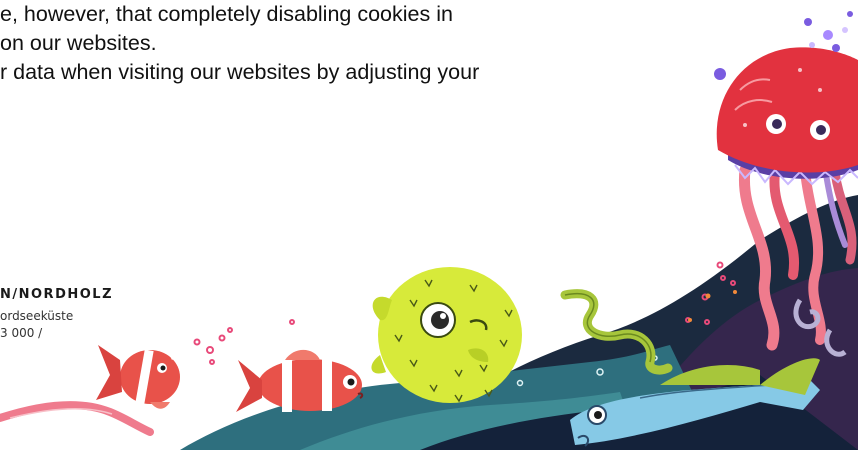 This screenshot has height=450, width=858. I want to click on brand-name: N/NORDHOLZ, so click(57, 294).